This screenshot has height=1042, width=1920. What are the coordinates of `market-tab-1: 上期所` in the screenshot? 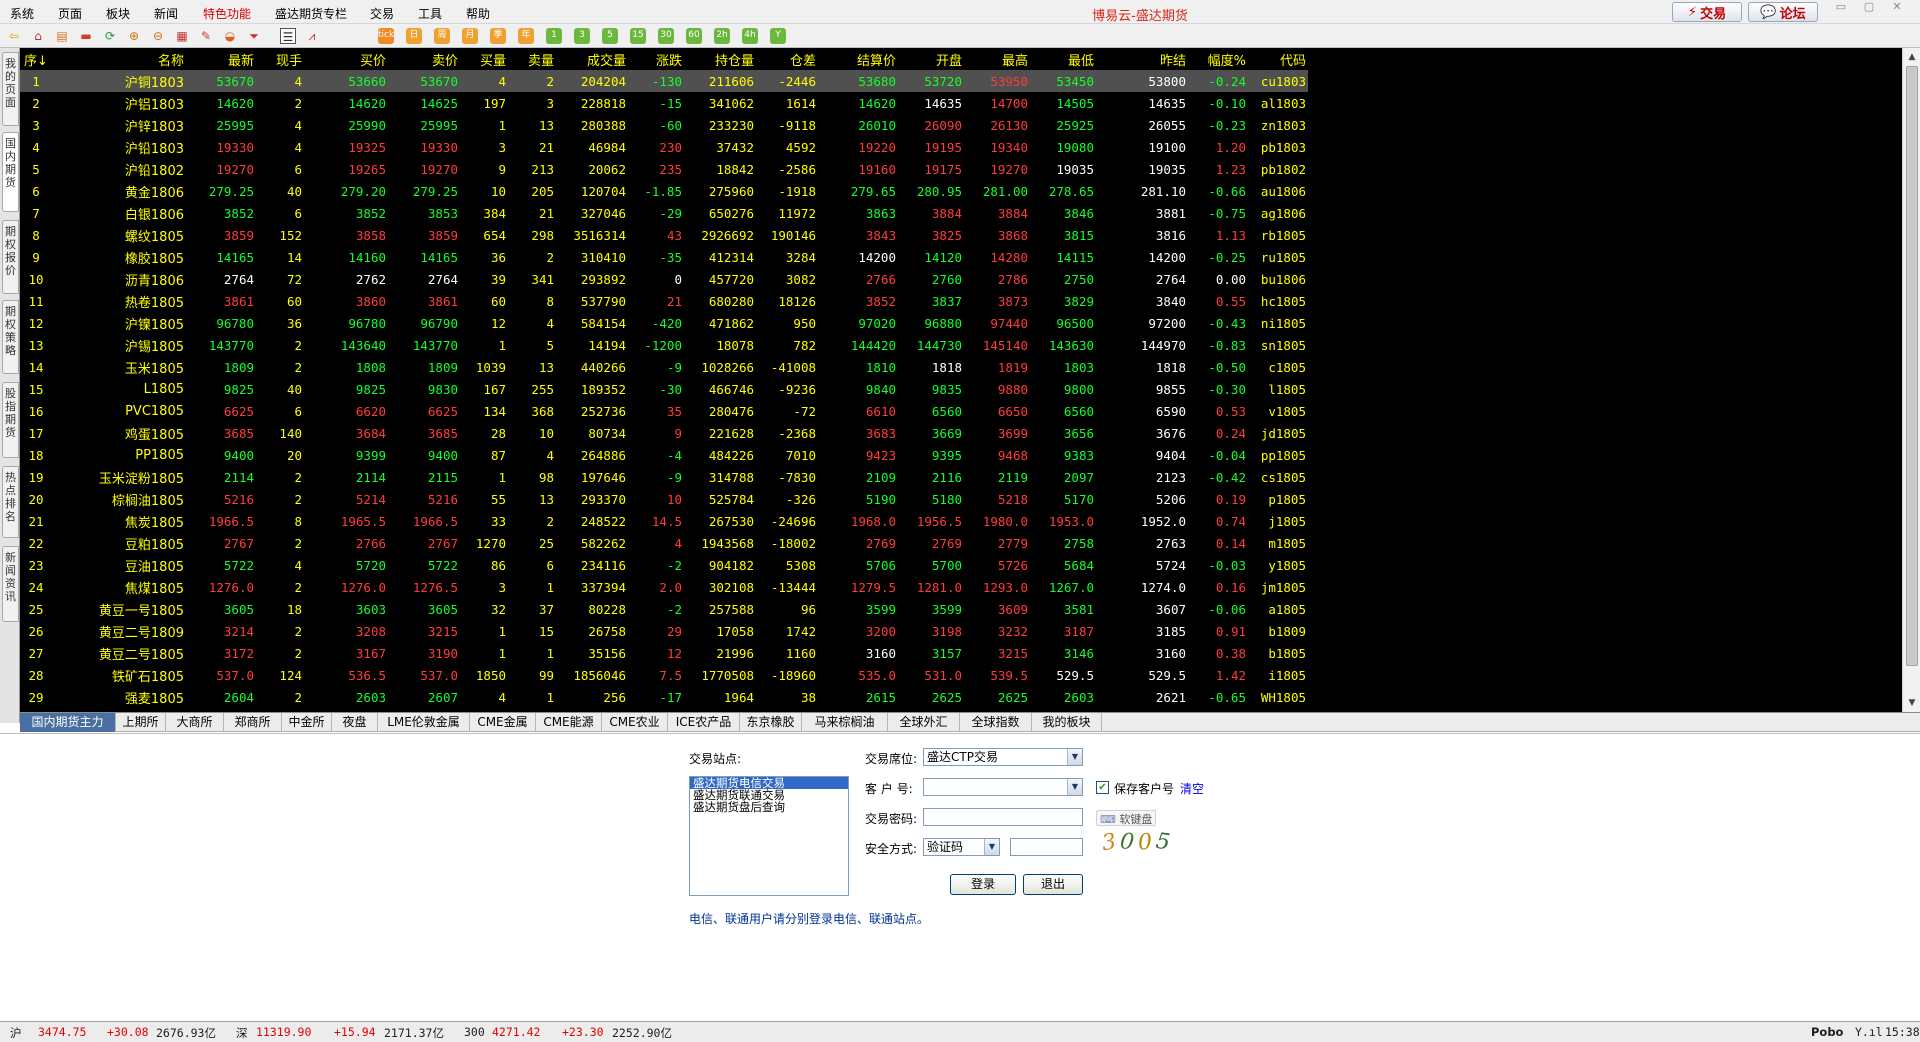 It's located at (141, 722).